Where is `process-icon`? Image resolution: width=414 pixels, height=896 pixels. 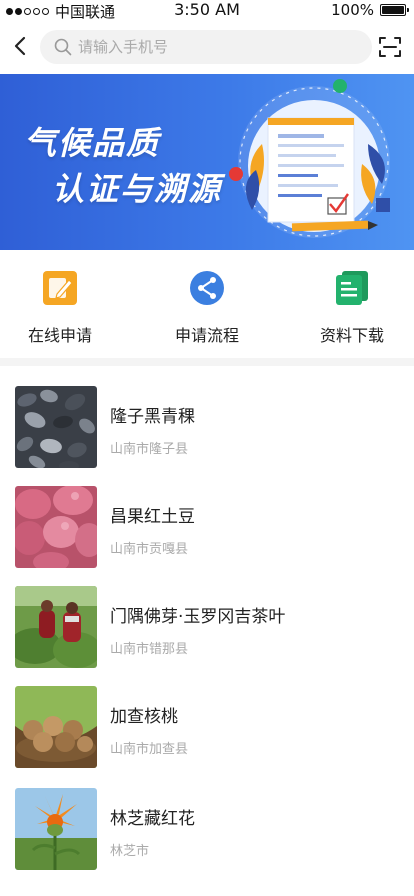 process-icon is located at coordinates (207, 288).